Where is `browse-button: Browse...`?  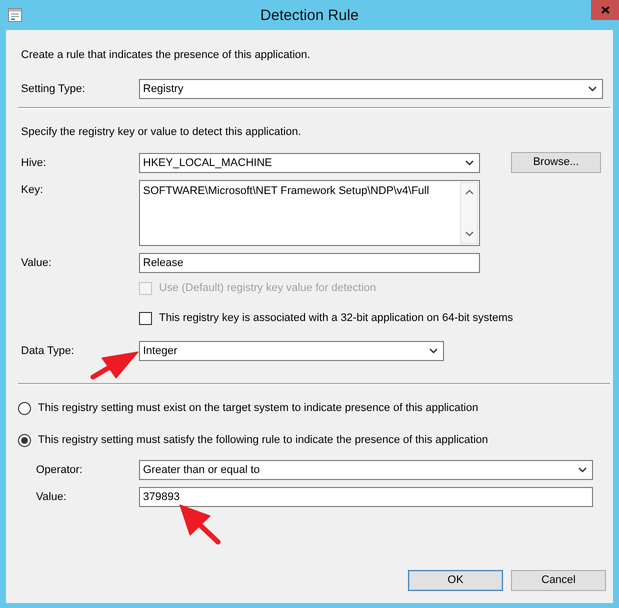
browse-button: Browse... is located at coordinates (556, 162).